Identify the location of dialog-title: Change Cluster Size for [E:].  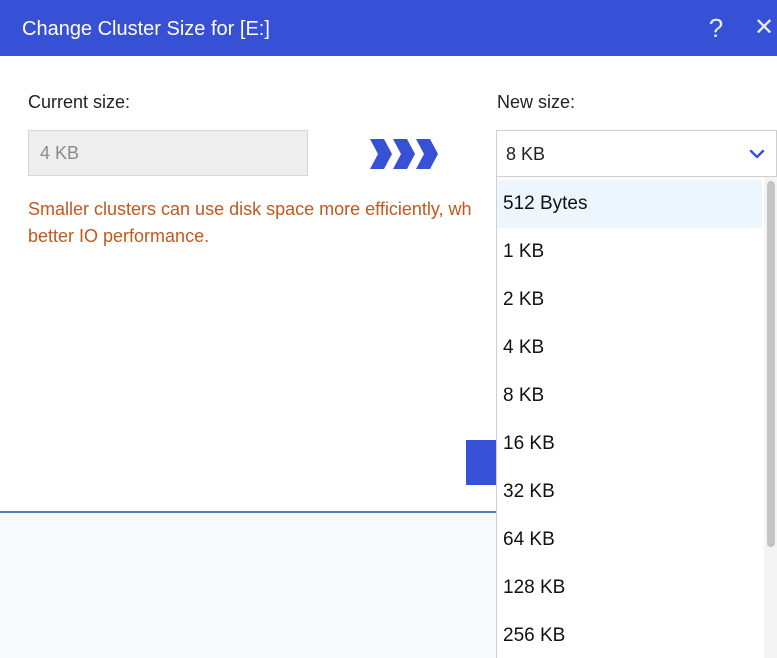
(146, 29).